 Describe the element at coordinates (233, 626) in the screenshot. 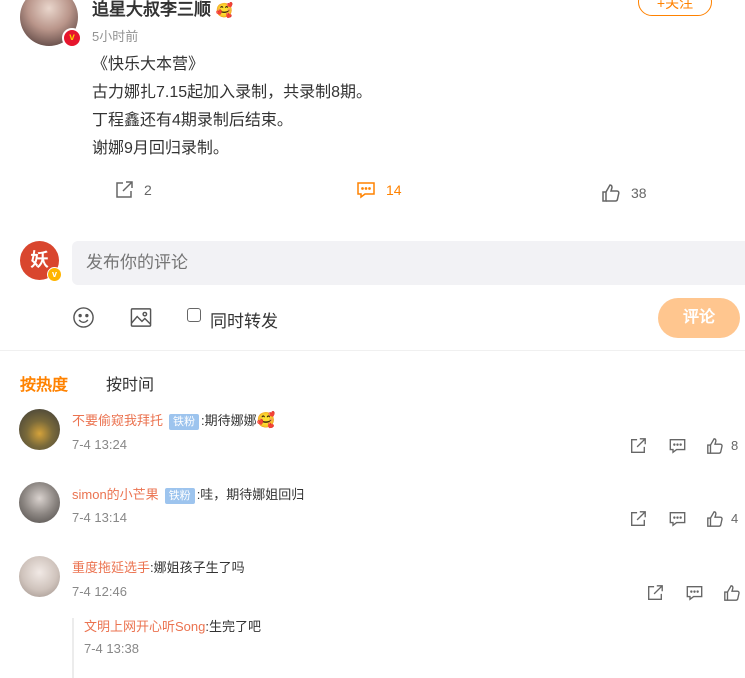

I see `reply-text: :生完了吧` at that location.